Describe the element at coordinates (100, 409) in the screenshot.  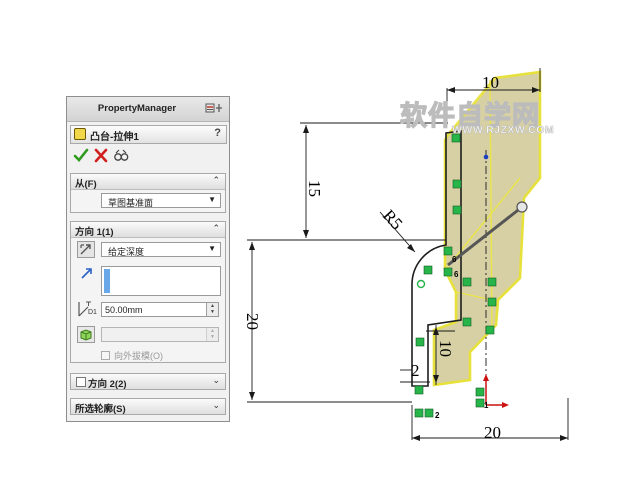
I see `selected-contours-group-label: 所选轮廓(S)` at that location.